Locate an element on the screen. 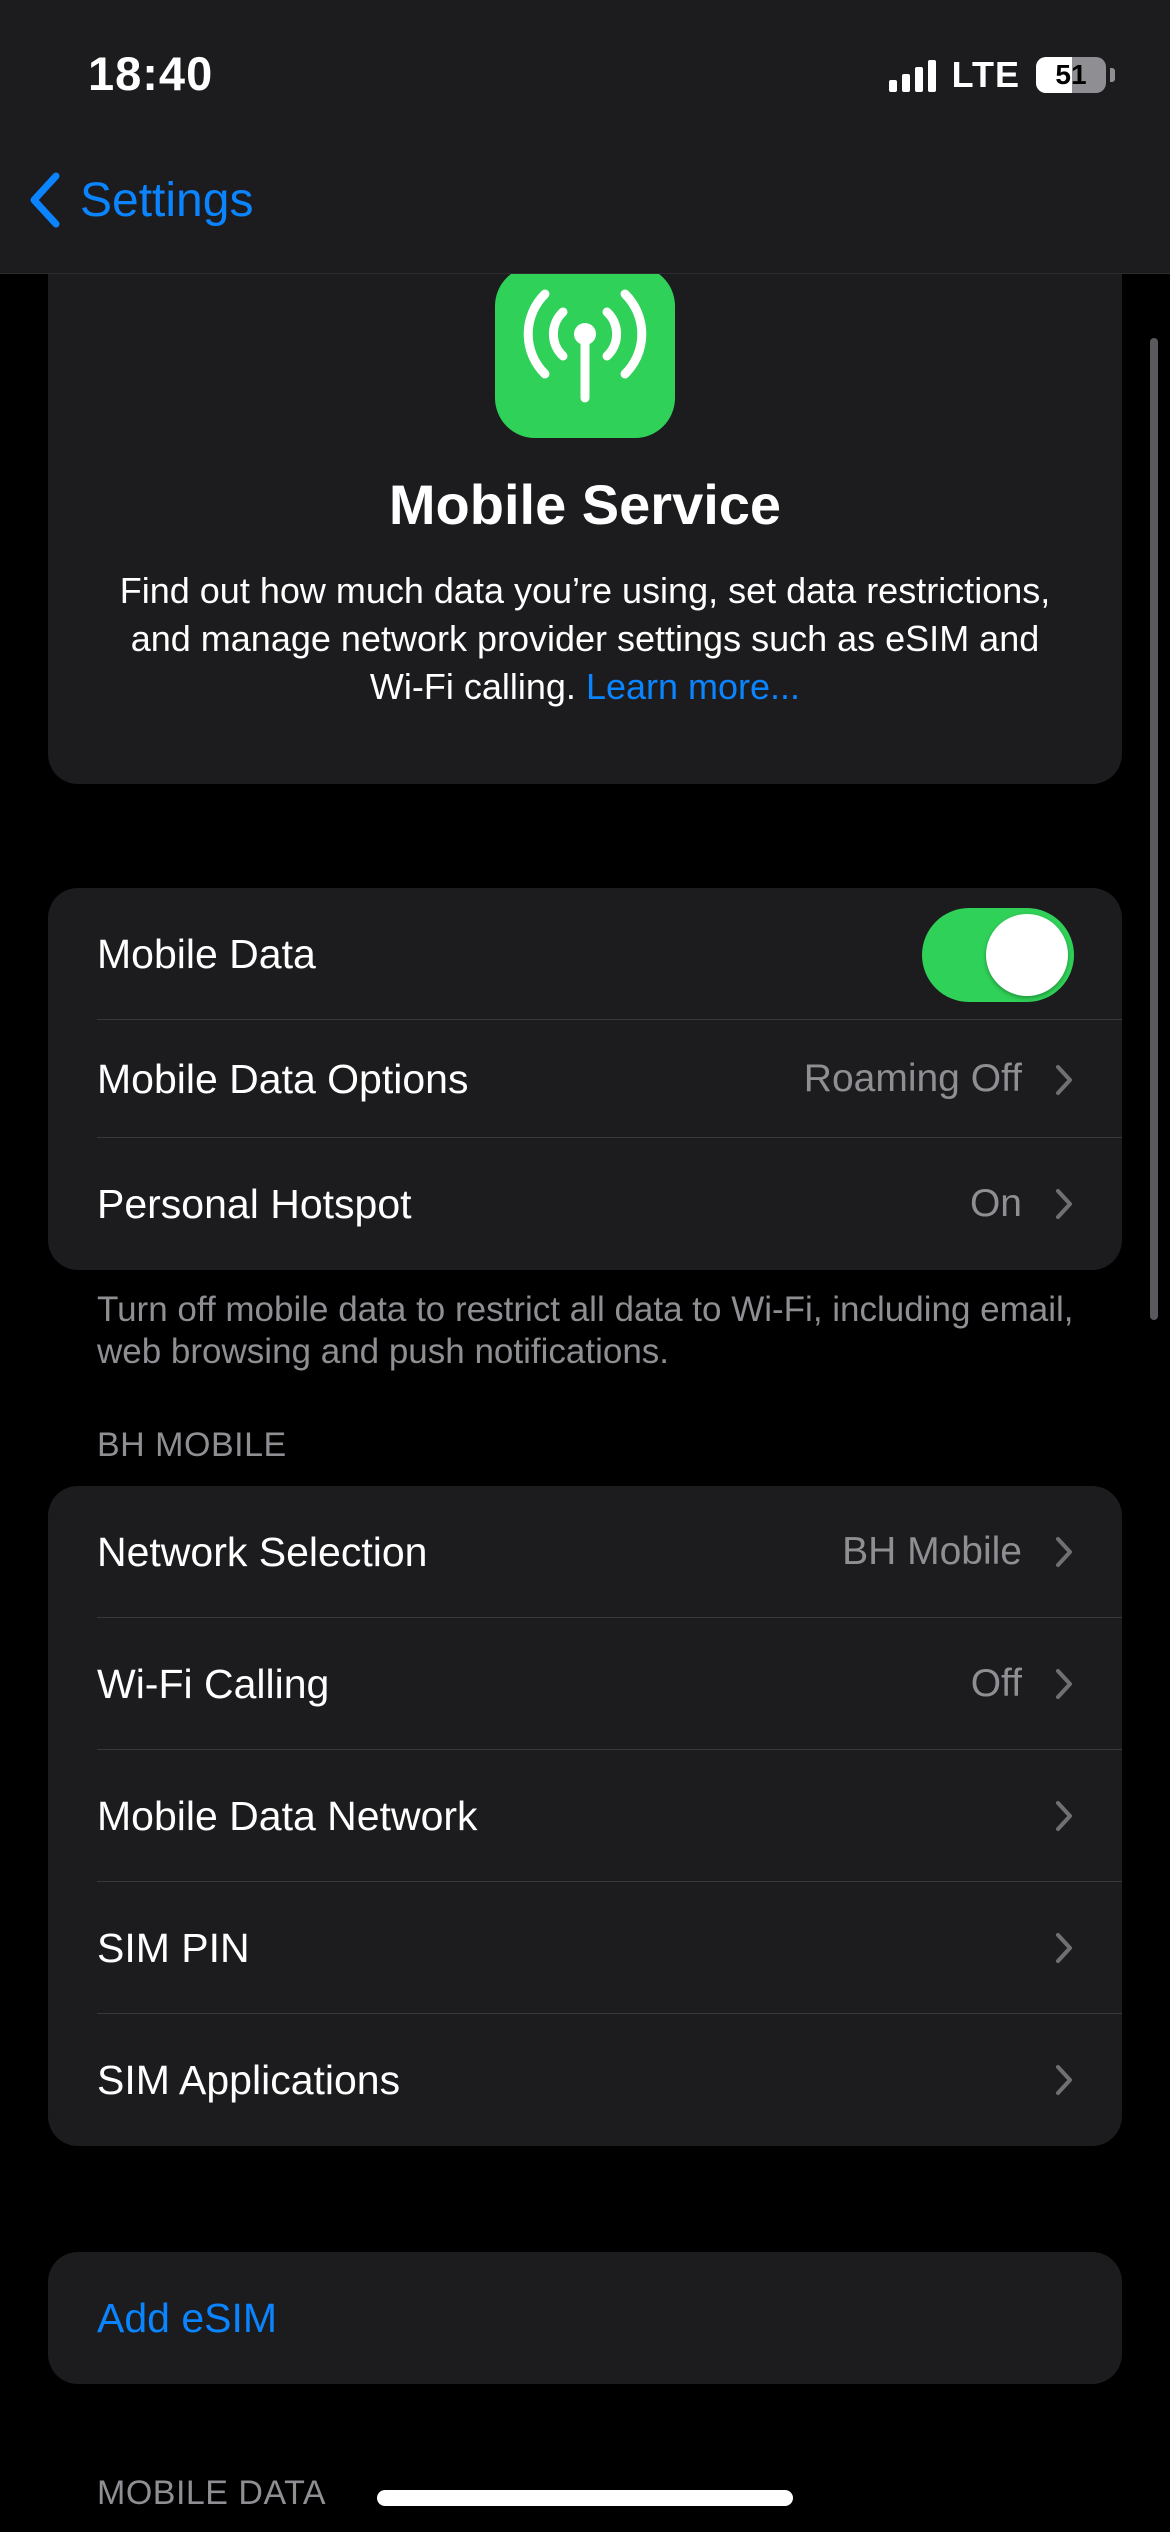  network-selection-row: Network Selection BH Mobile is located at coordinates (585, 1552).